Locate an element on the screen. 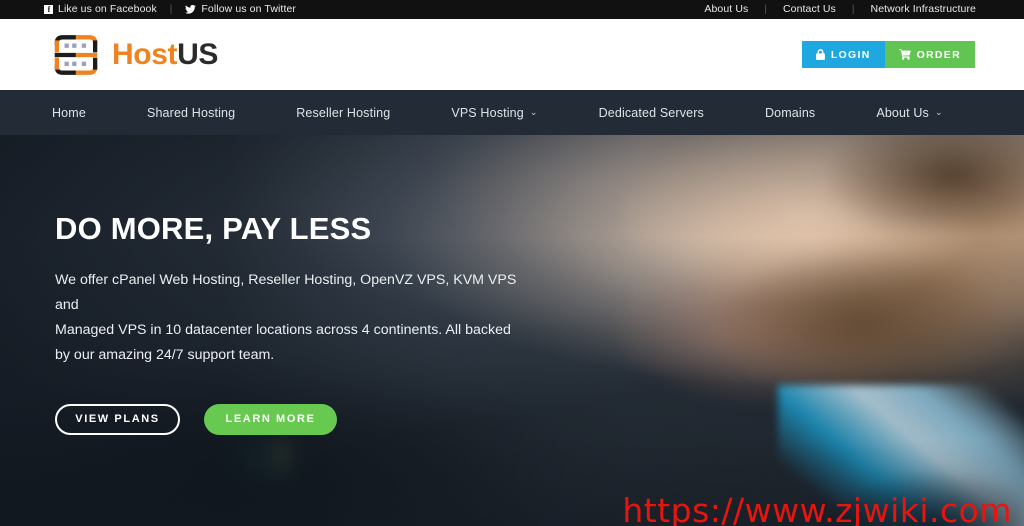 Image resolution: width=1024 pixels, height=526 pixels. twitter-link: Follow us on Twitter is located at coordinates (240, 9).